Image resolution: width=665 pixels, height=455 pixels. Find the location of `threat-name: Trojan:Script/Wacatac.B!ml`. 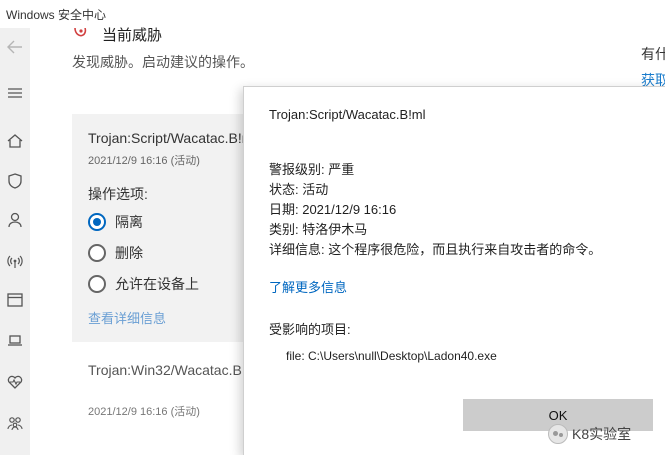

threat-name: Trojan:Script/Wacatac.B!ml is located at coordinates (172, 138).